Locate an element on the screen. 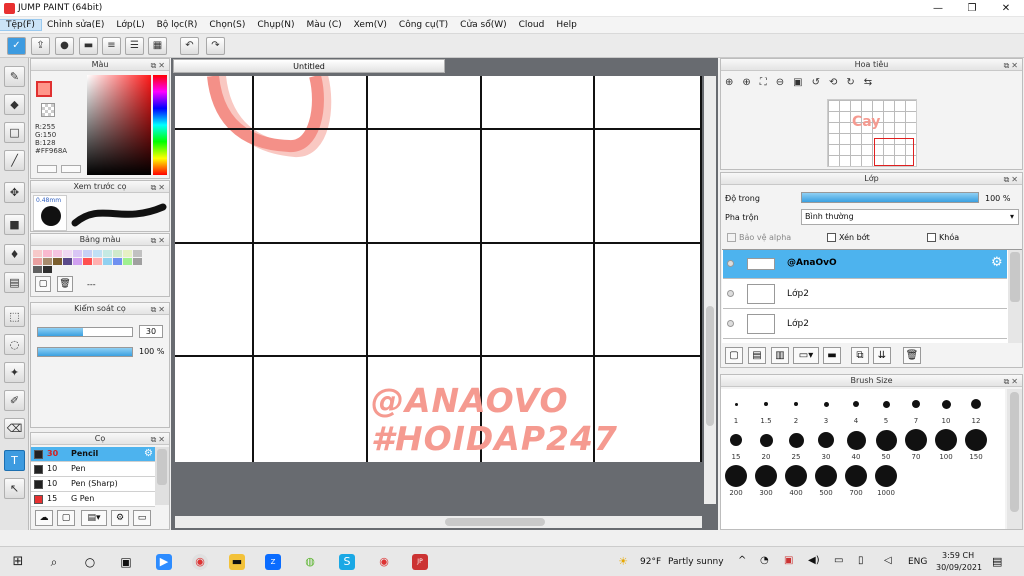 This screenshot has height=576, width=1024. grid-settings-icon: ▦ is located at coordinates (157, 46).